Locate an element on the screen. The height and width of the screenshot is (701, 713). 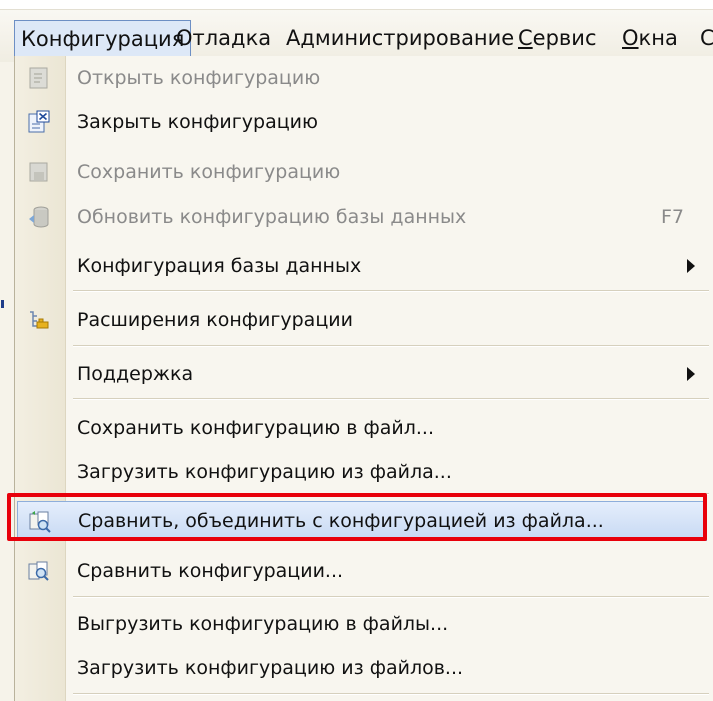
menu-item-support: Поддержка is located at coordinates (364, 374).